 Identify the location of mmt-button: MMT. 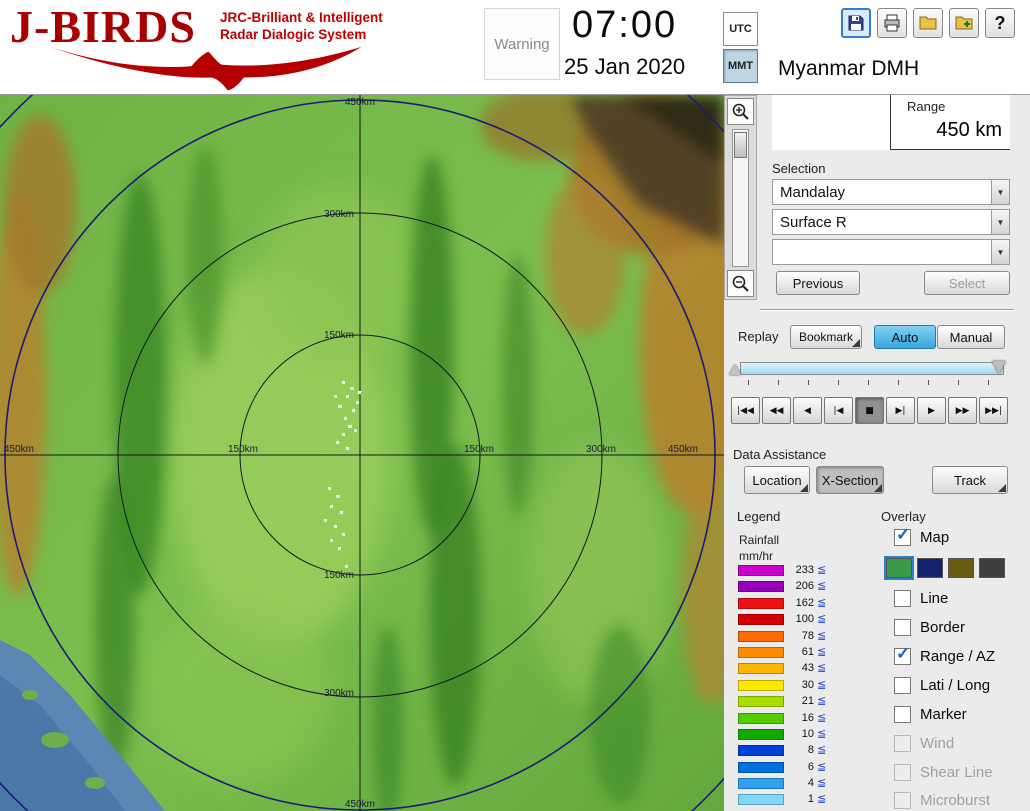
(740, 66).